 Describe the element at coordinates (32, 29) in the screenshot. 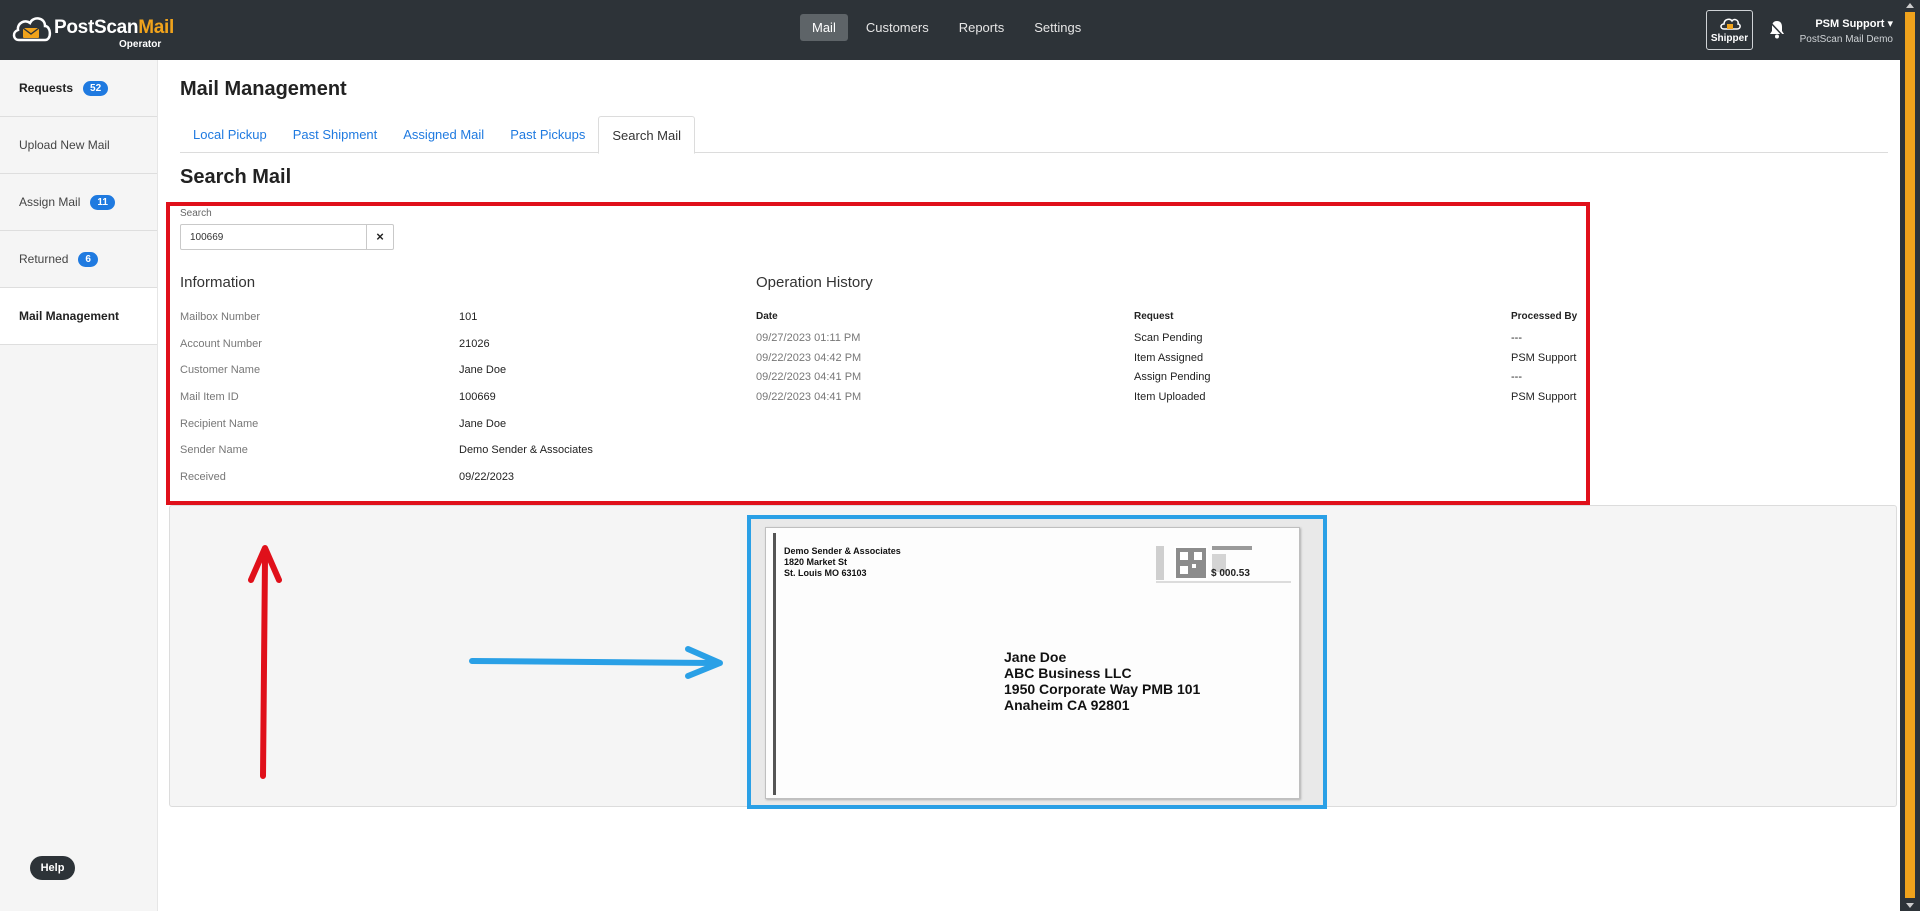

I see `cloud-mail-logo-icon` at that location.